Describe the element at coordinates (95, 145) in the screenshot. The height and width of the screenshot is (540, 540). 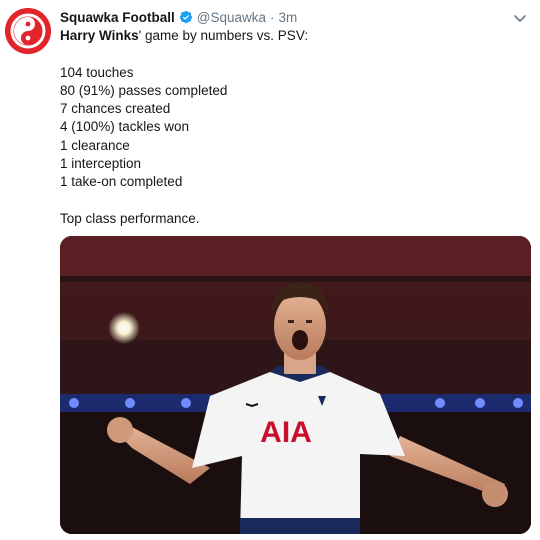
I see `stat-line: 1 clearance` at that location.